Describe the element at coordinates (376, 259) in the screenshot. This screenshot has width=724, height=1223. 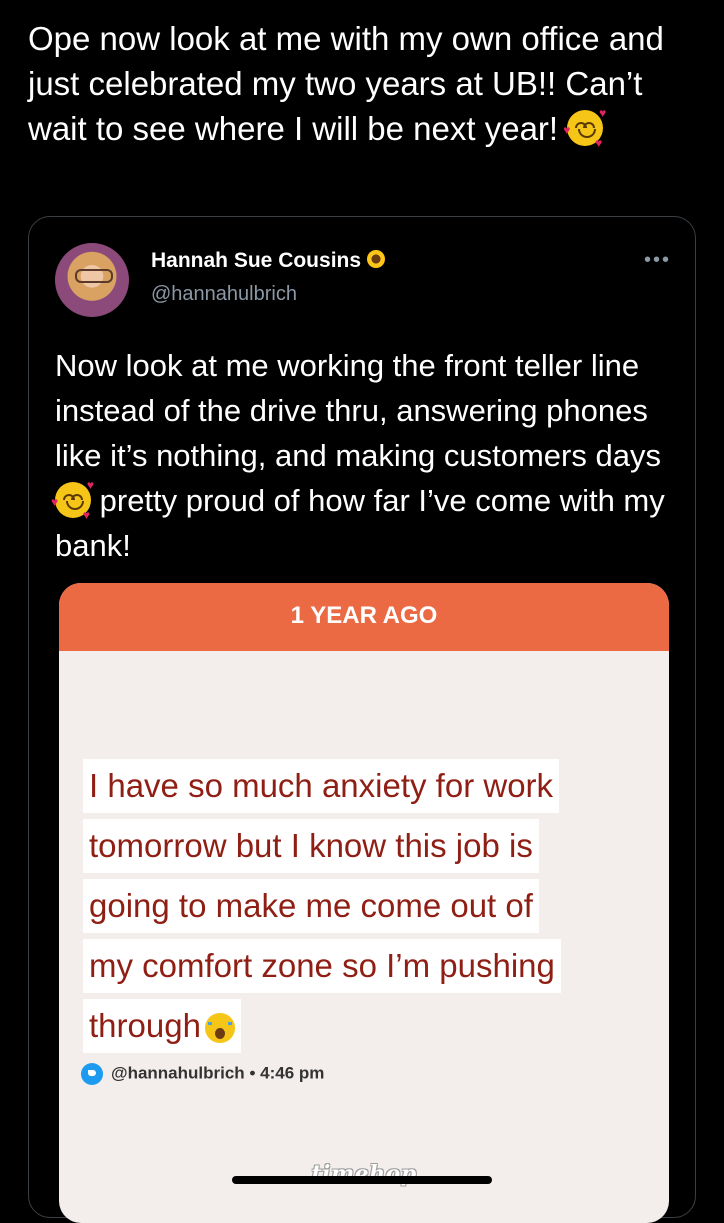
I see `sunflower-icon` at that location.